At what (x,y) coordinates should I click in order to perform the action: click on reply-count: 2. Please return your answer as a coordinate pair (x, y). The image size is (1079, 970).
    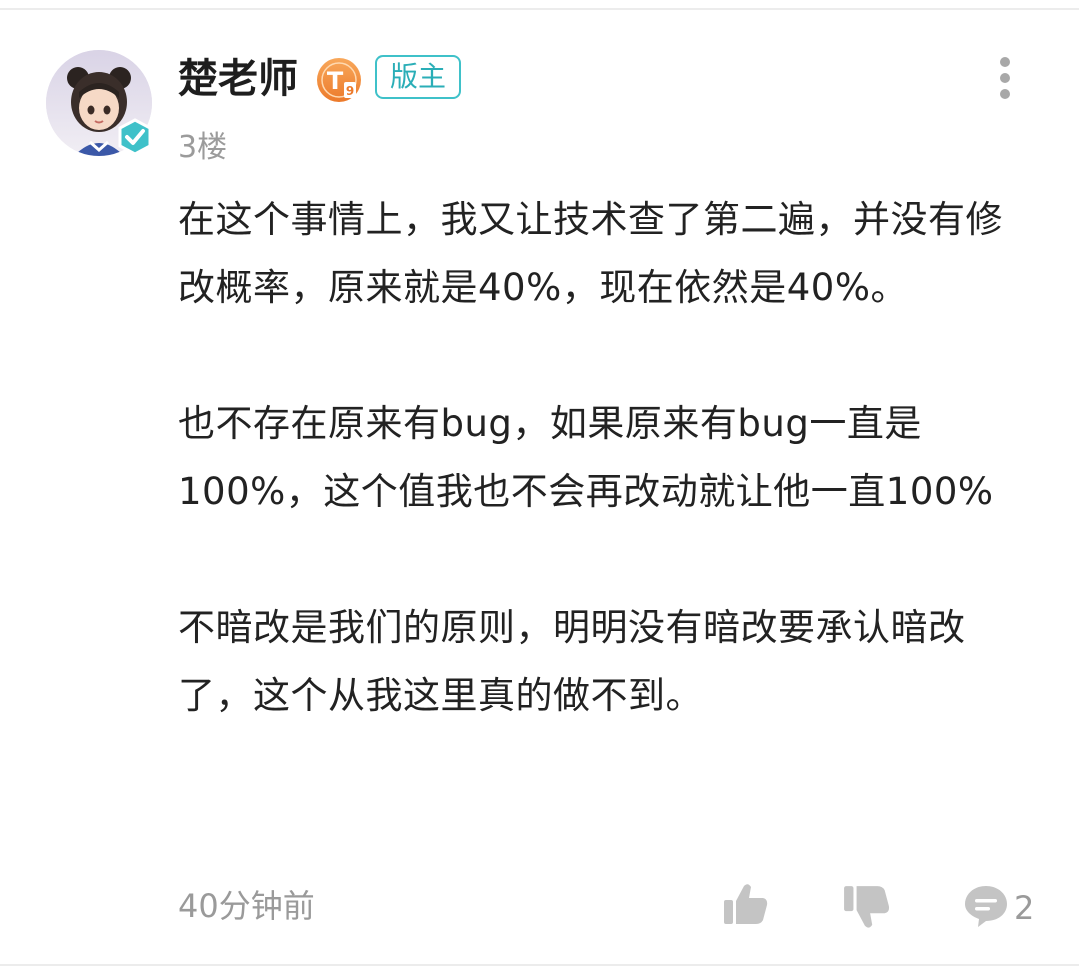
    Looking at the image, I should click on (1024, 908).